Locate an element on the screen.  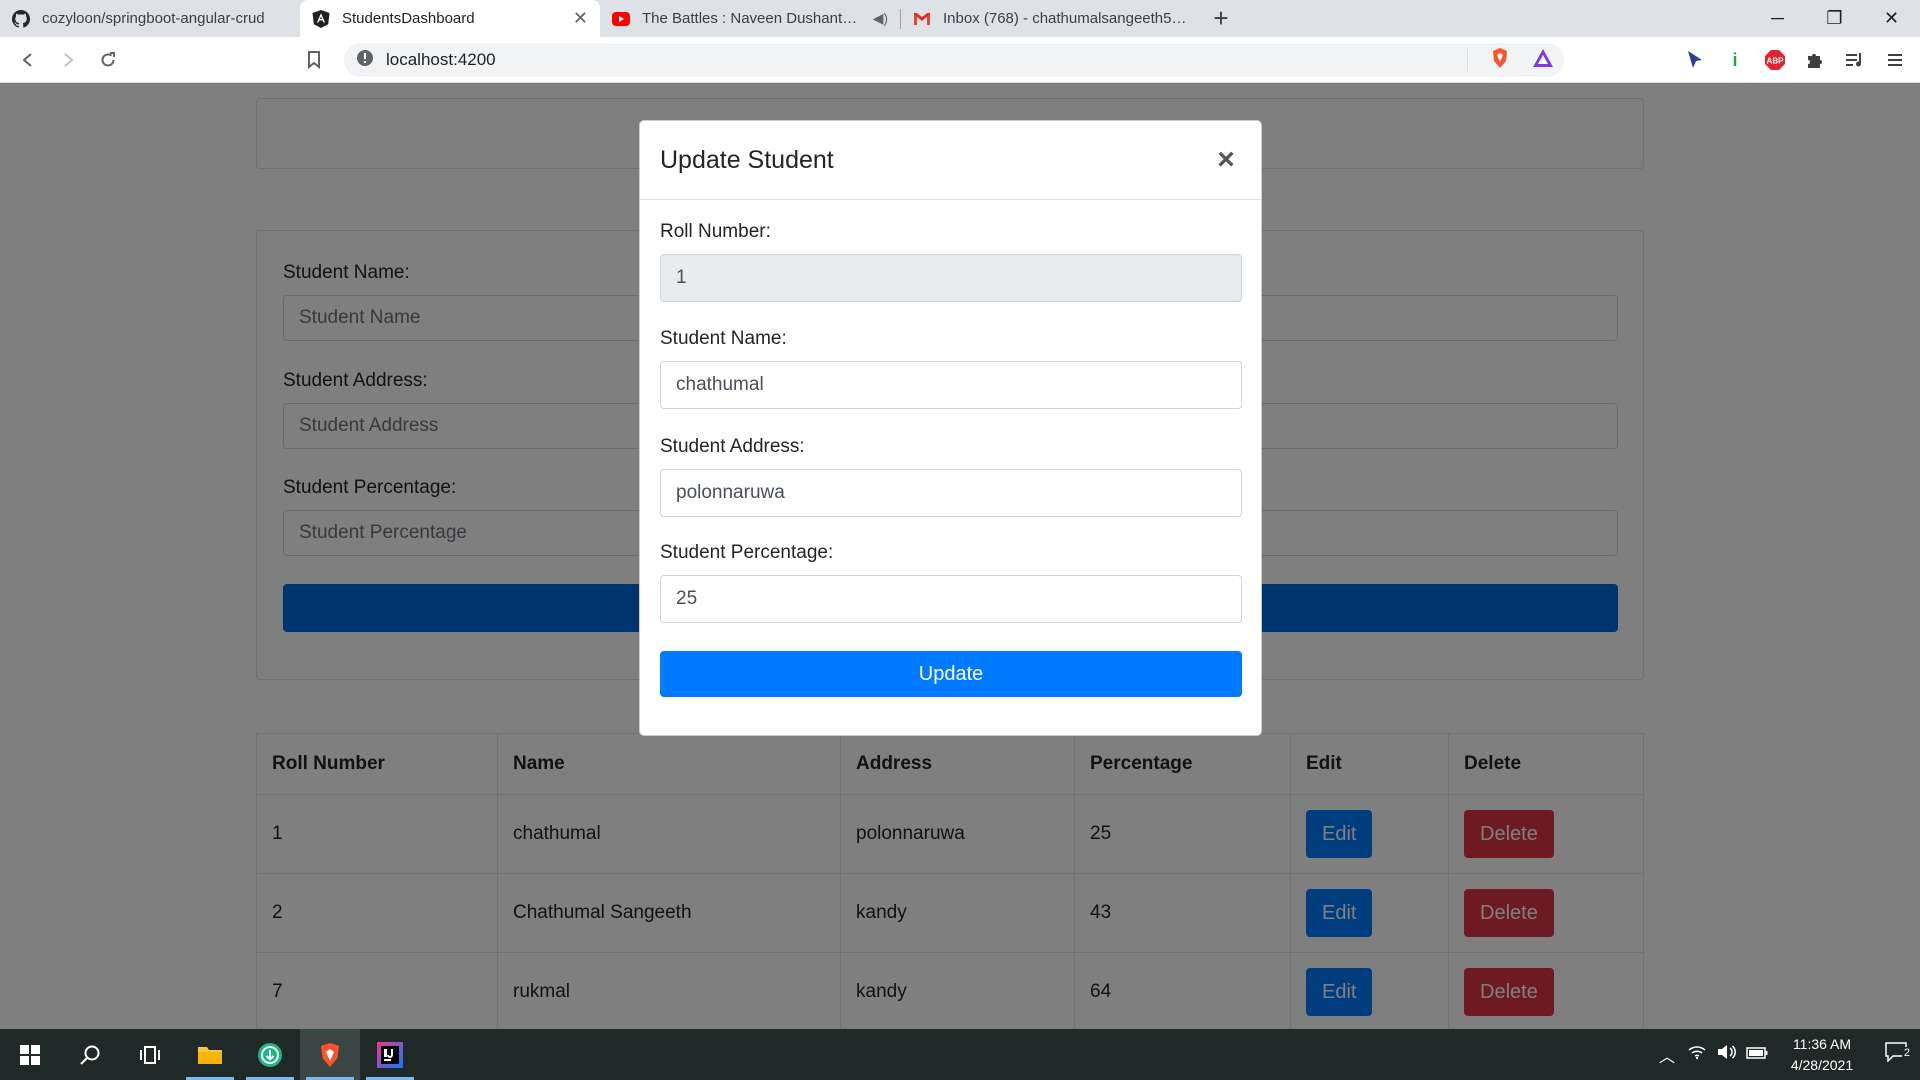
back-icon is located at coordinates (28, 60).